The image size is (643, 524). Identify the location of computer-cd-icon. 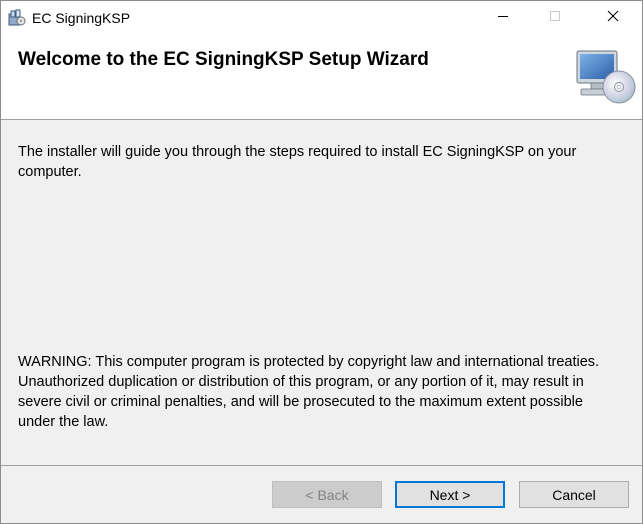
(605, 77).